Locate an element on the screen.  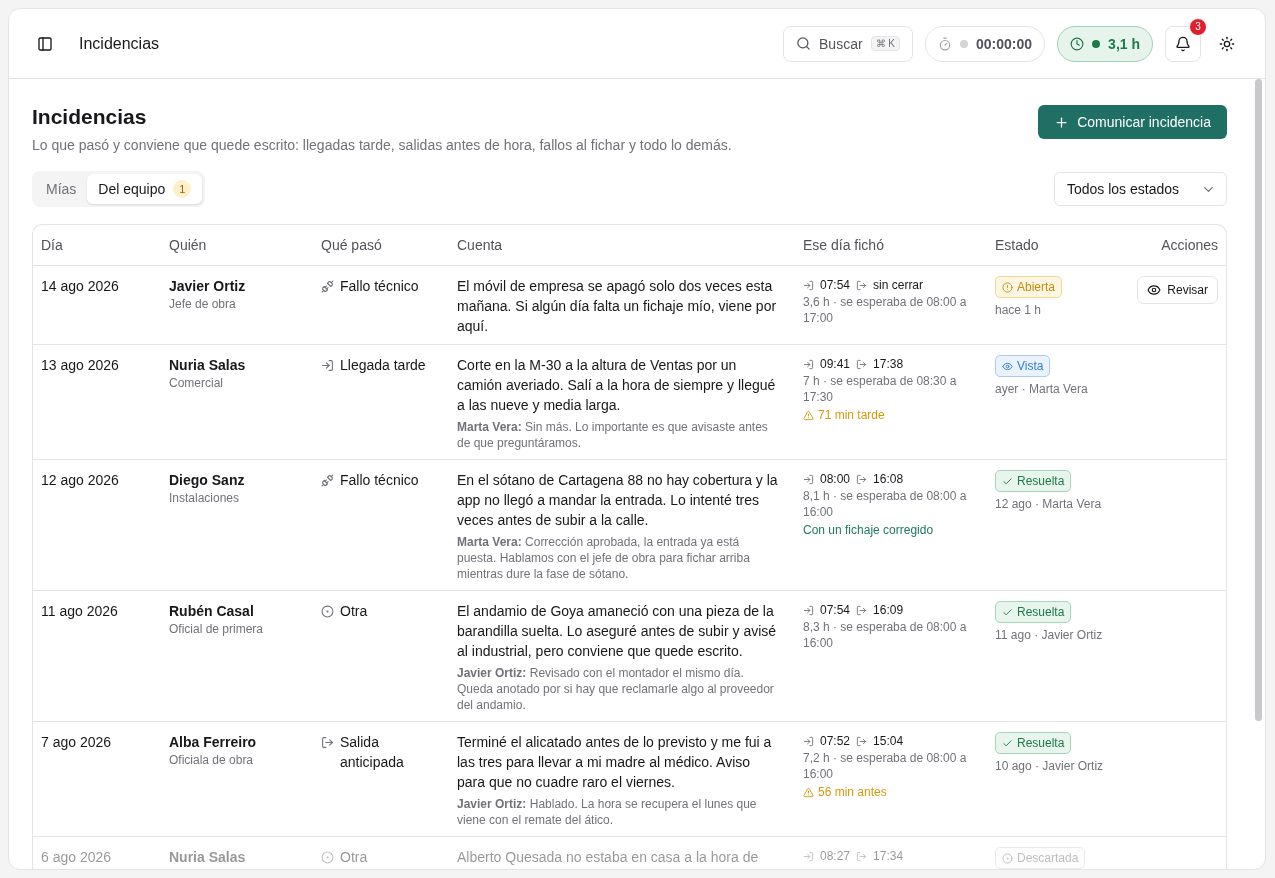
clock-out-time: 16:08 is located at coordinates (888, 479).